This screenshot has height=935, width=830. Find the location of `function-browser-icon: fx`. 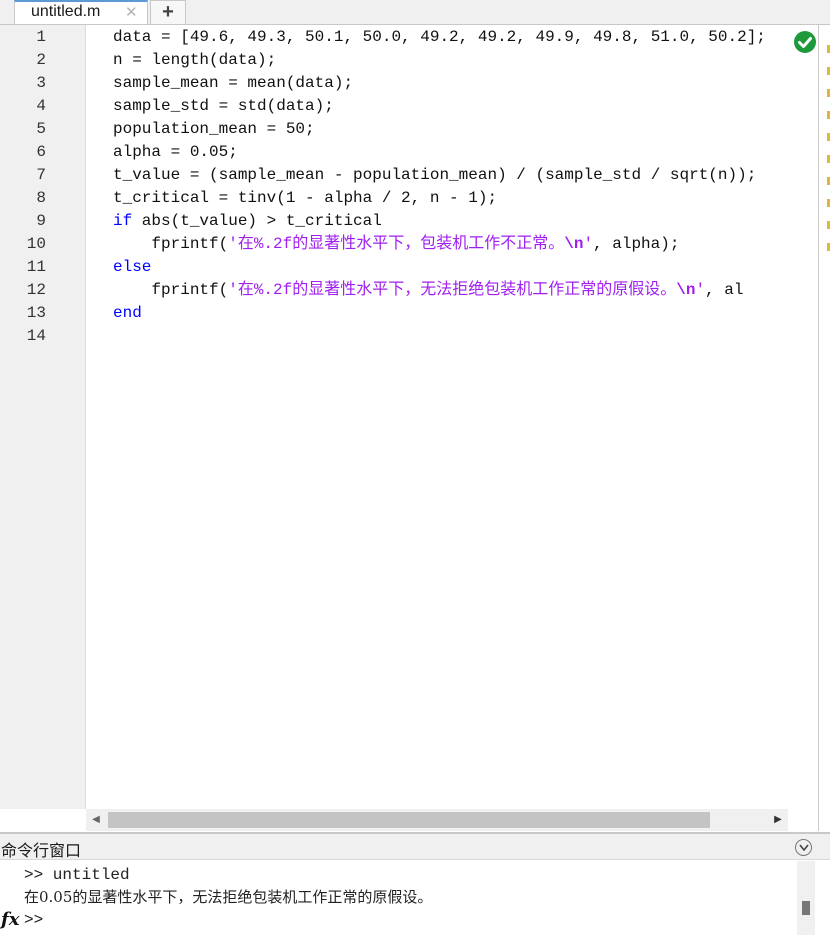

function-browser-icon: fx is located at coordinates (10, 919).